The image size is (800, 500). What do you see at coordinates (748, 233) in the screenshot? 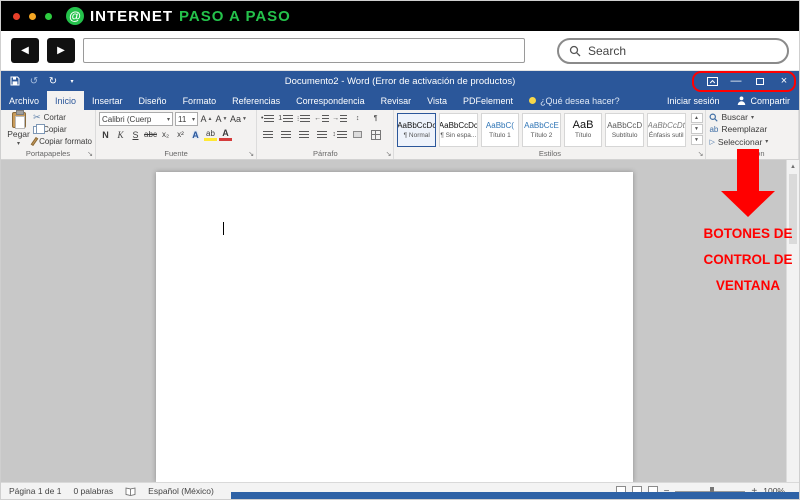
I see `annotation-line-1: BOTONES DE` at bounding box center [748, 233].